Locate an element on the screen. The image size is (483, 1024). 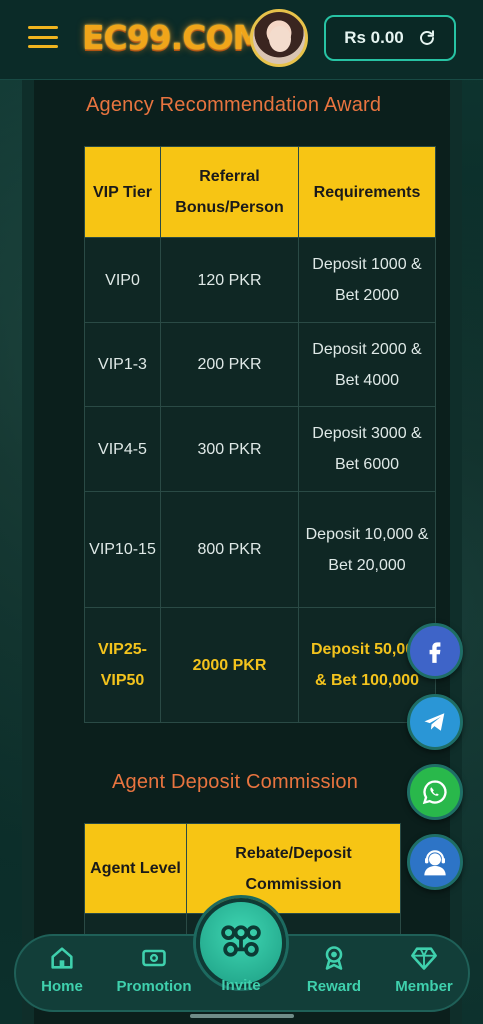
whatsapp-icon is located at coordinates (434, 792).